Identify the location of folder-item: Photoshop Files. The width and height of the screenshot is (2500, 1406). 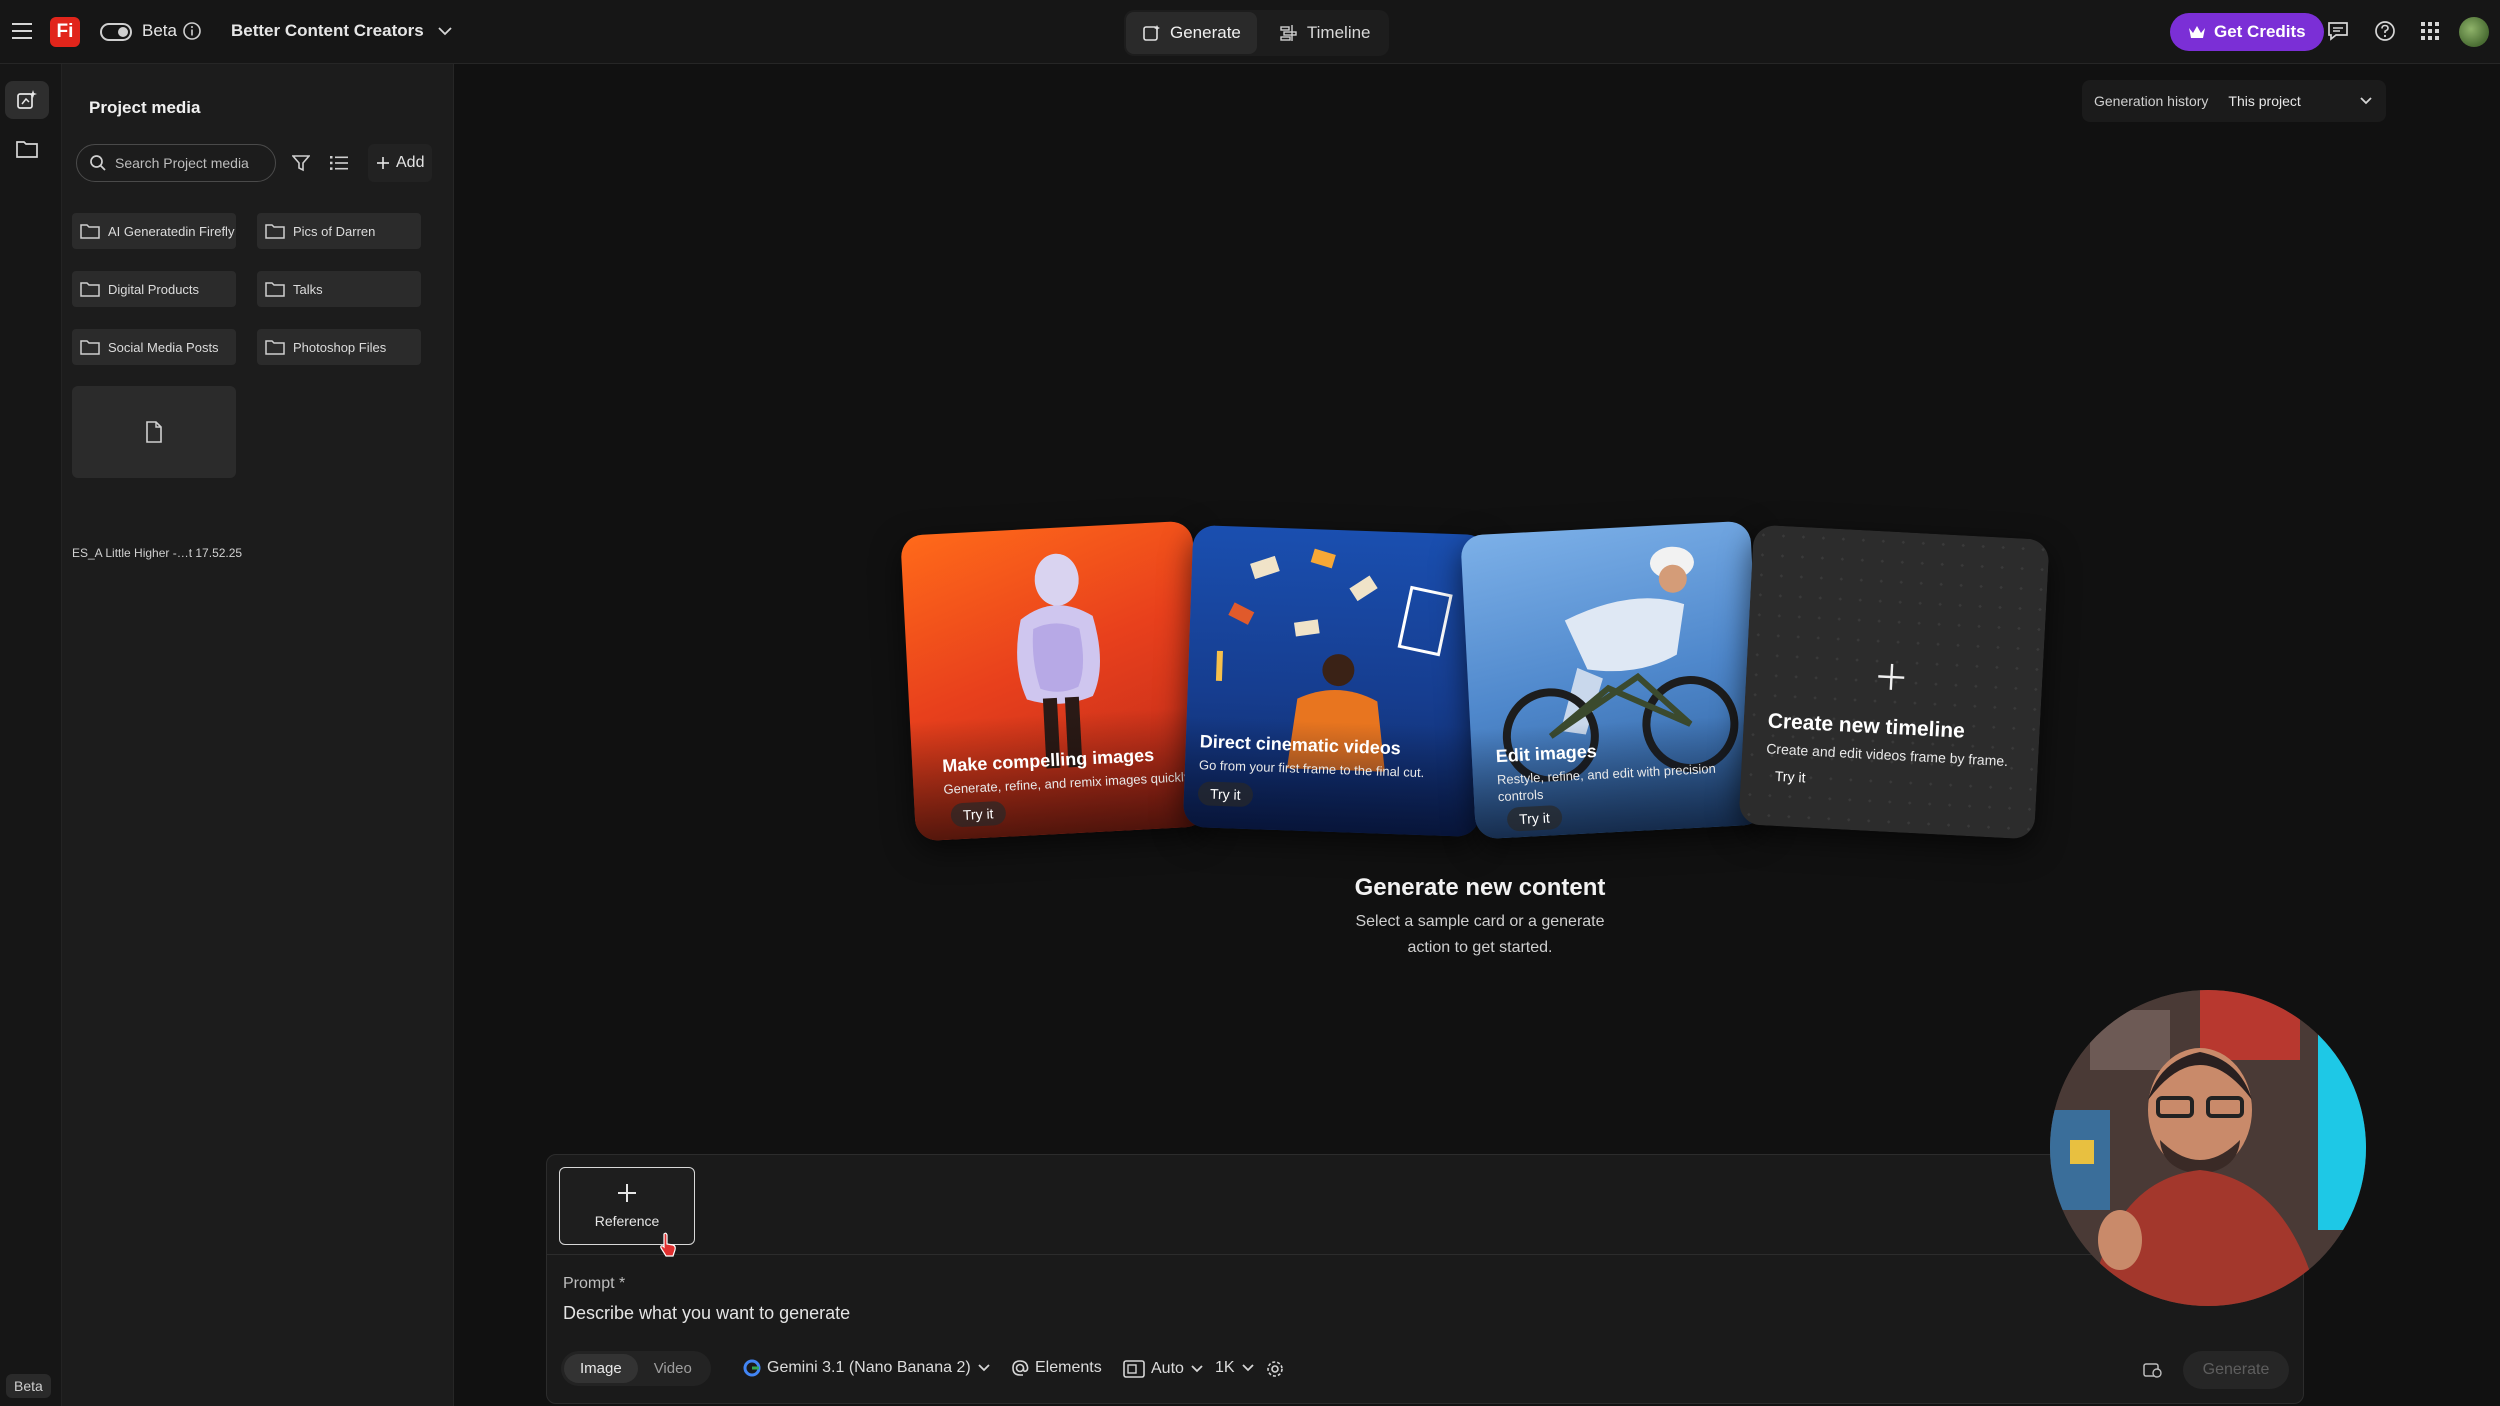
(339, 347).